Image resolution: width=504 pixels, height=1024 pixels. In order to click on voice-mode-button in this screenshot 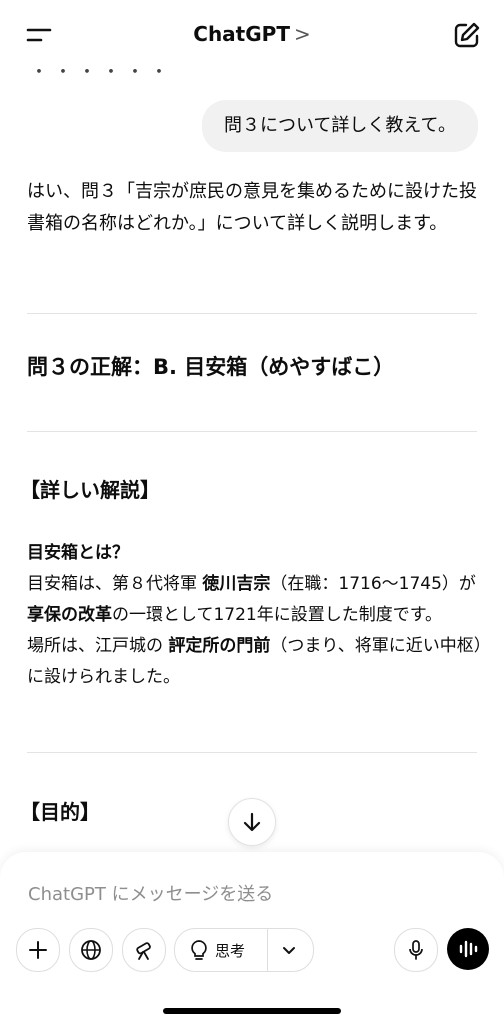, I will do `click(468, 949)`.